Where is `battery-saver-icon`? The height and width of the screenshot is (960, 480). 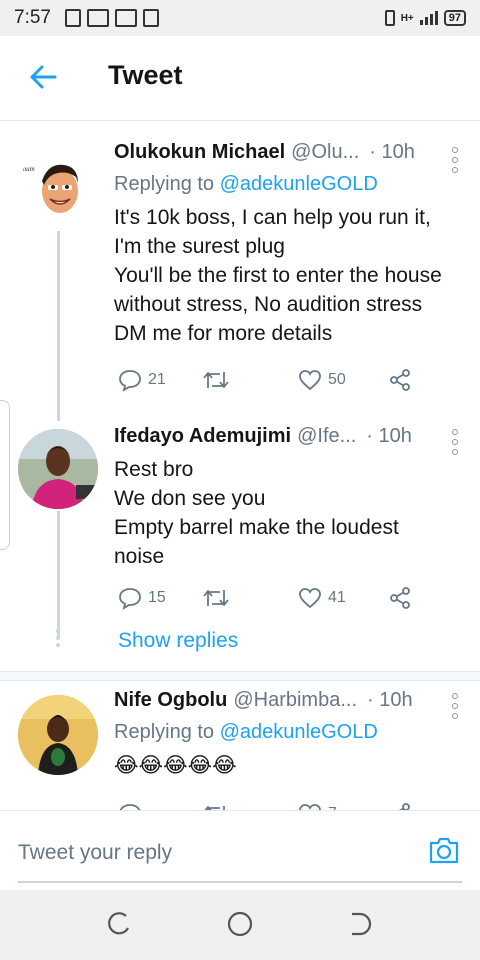 battery-saver-icon is located at coordinates (72, 18).